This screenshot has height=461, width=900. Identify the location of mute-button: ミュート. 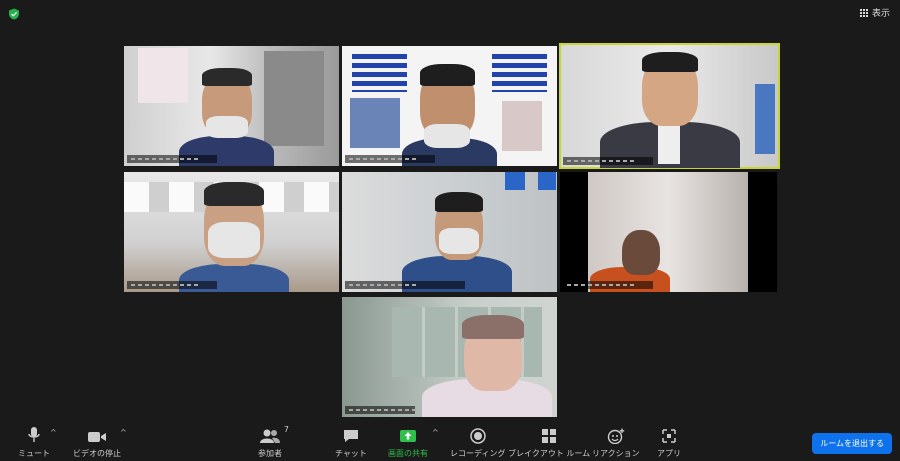
(34, 442).